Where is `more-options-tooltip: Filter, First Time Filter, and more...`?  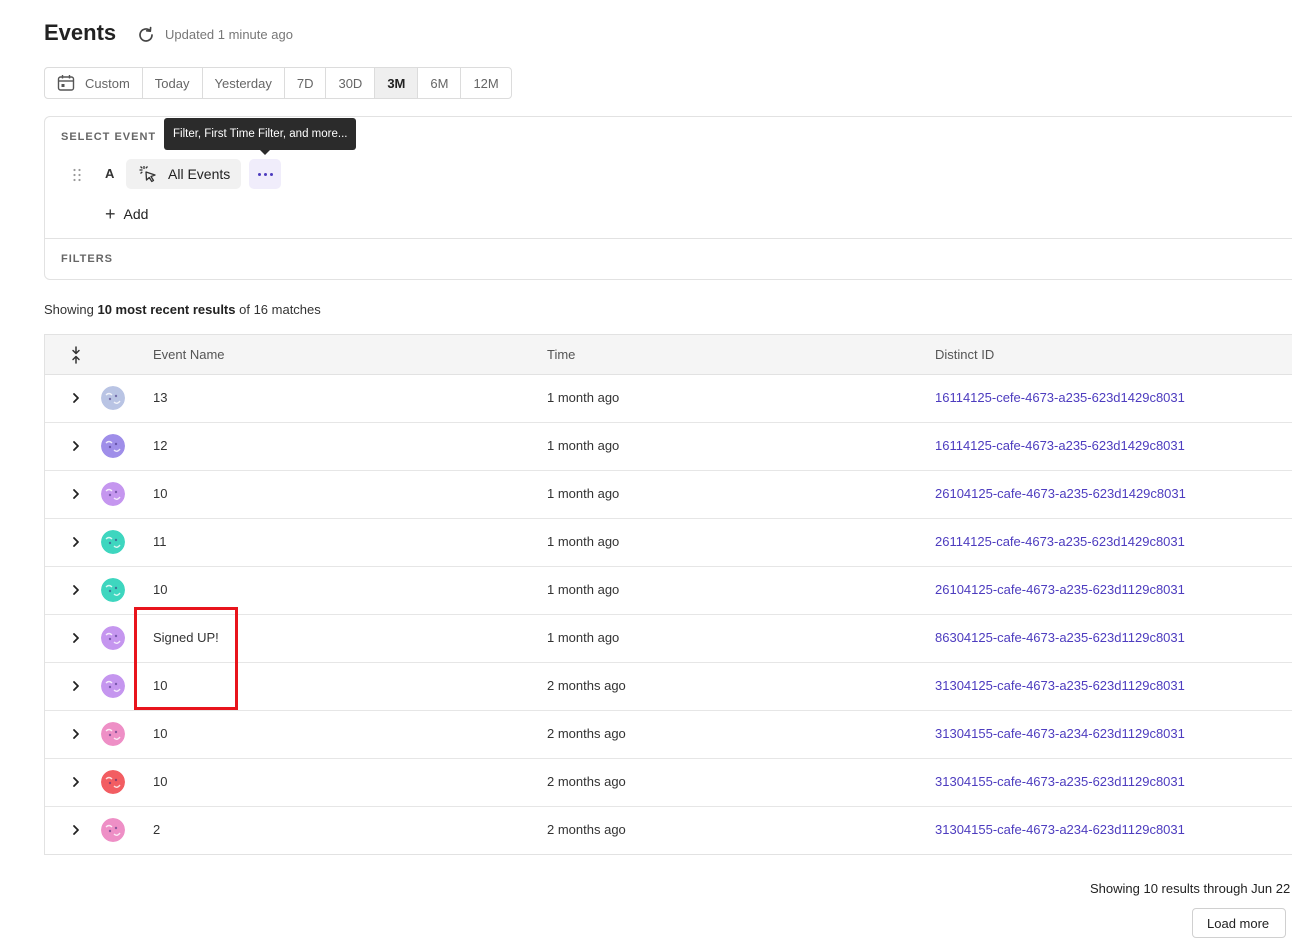 more-options-tooltip: Filter, First Time Filter, and more... is located at coordinates (260, 136).